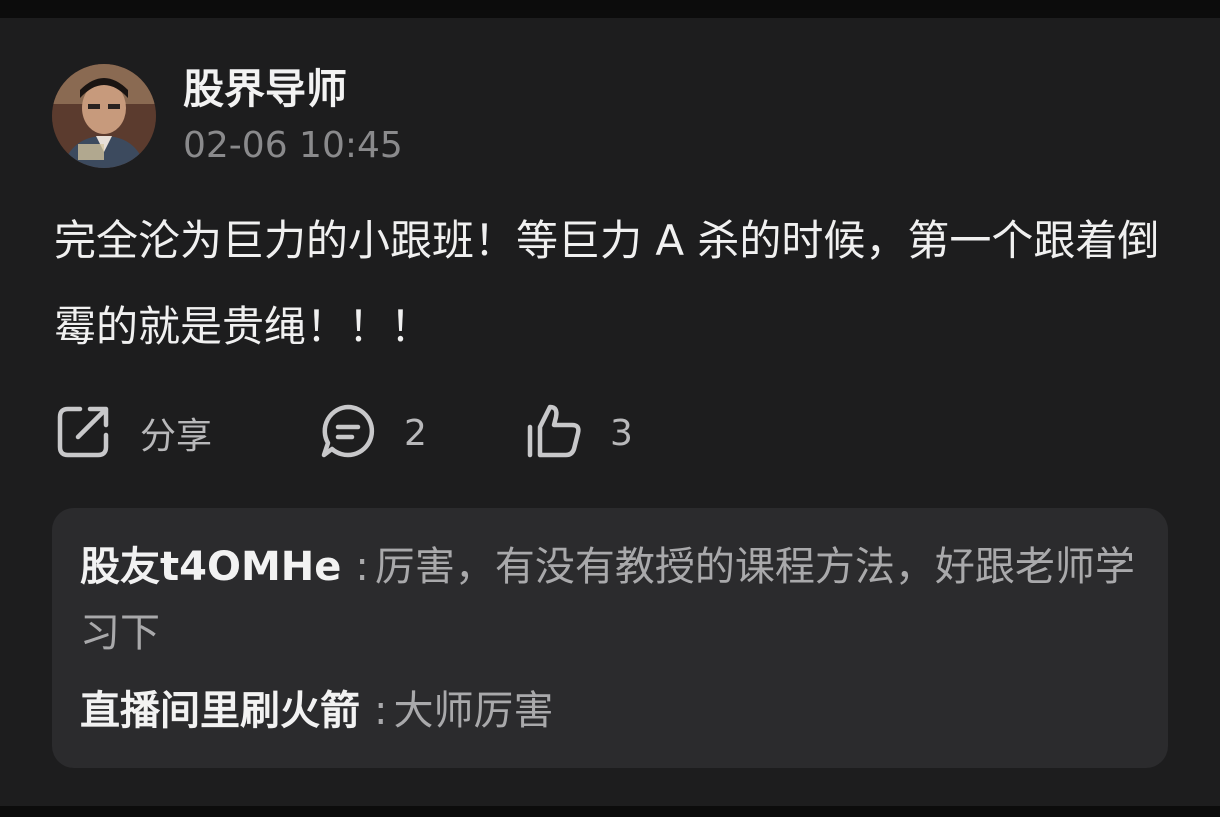 The image size is (1220, 817). What do you see at coordinates (210, 567) in the screenshot?
I see `comment-author: 股友t4OMHe` at bounding box center [210, 567].